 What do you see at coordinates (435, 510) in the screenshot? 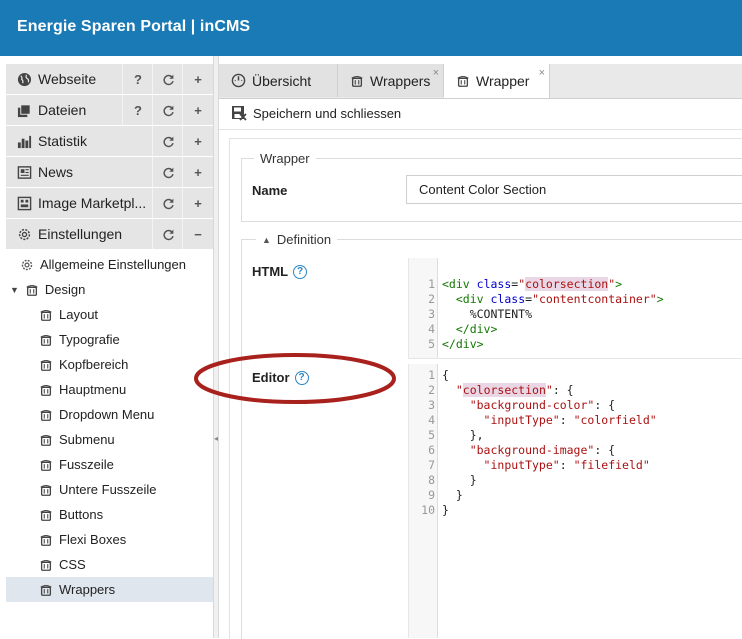
I see `code-line: 10}` at bounding box center [435, 510].